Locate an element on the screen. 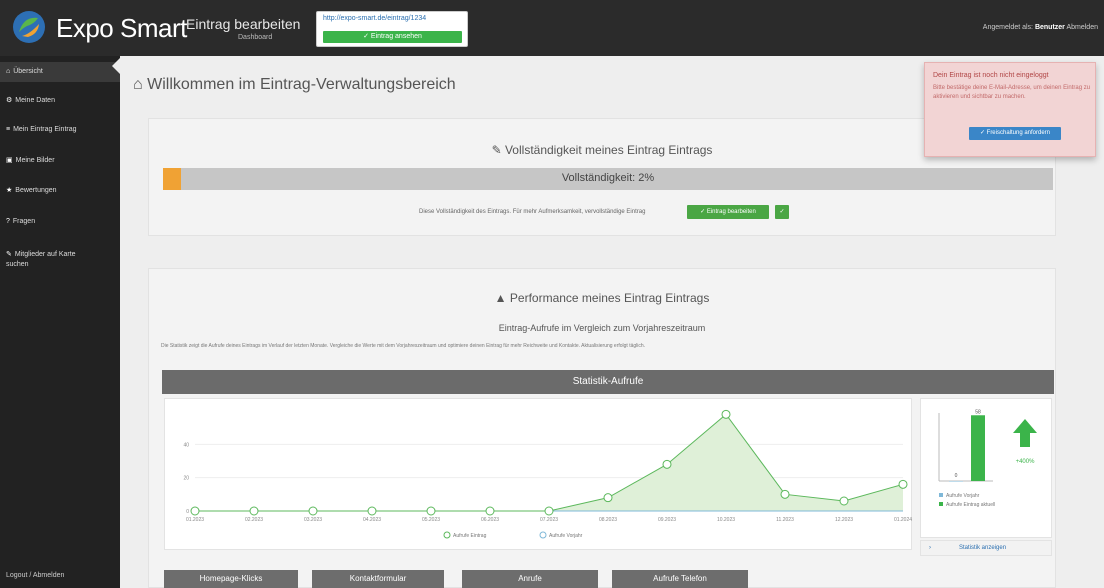 The image size is (1104, 588). sidebar-item-images: ▣ Meine Bilder is located at coordinates (60, 160).